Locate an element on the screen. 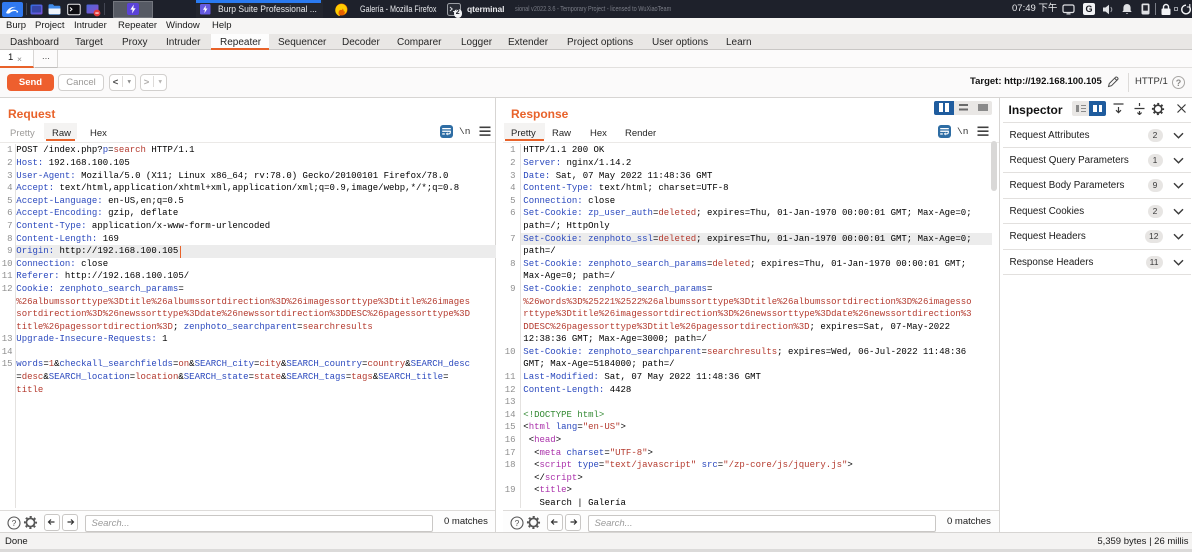 The image size is (1192, 552). svg-text: G is located at coordinates (1088, 9).